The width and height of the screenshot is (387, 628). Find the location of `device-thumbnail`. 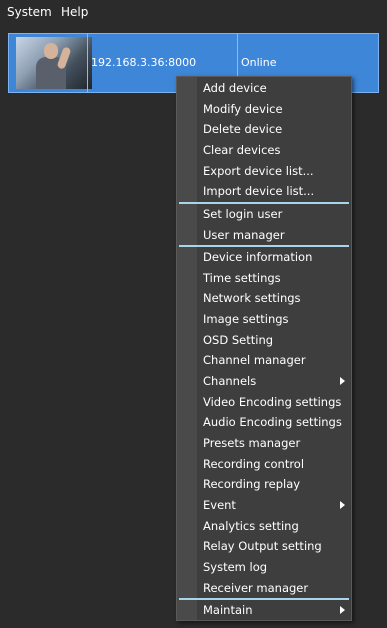

device-thumbnail is located at coordinates (54, 63).